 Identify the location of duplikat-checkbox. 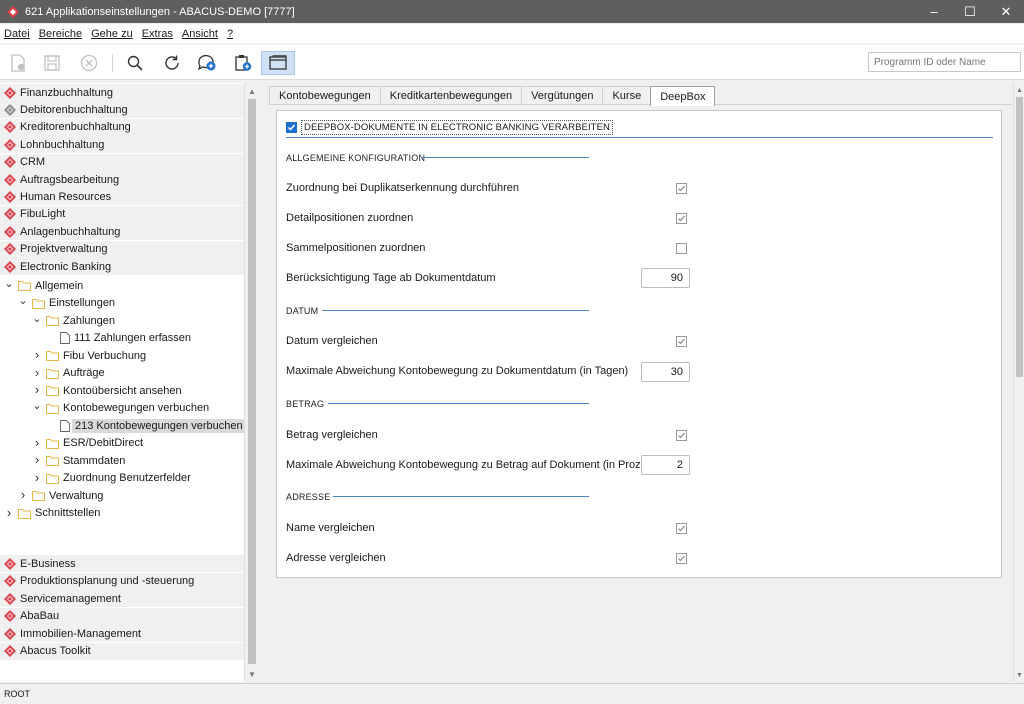
(681, 188).